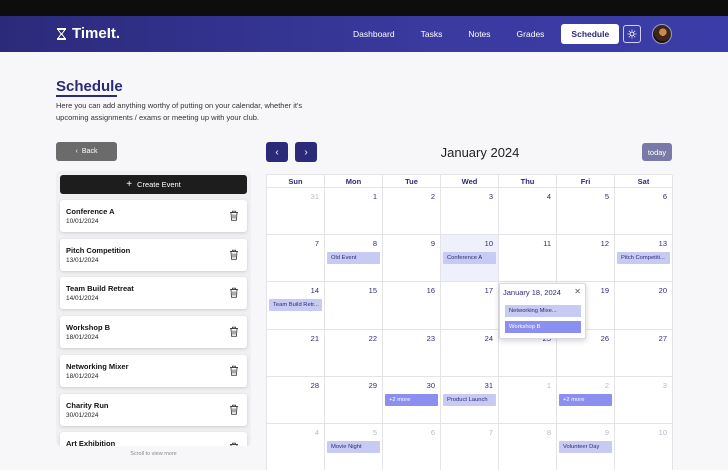 Image resolution: width=728 pixels, height=470 pixels. I want to click on day-cell: 24, so click(470, 353).